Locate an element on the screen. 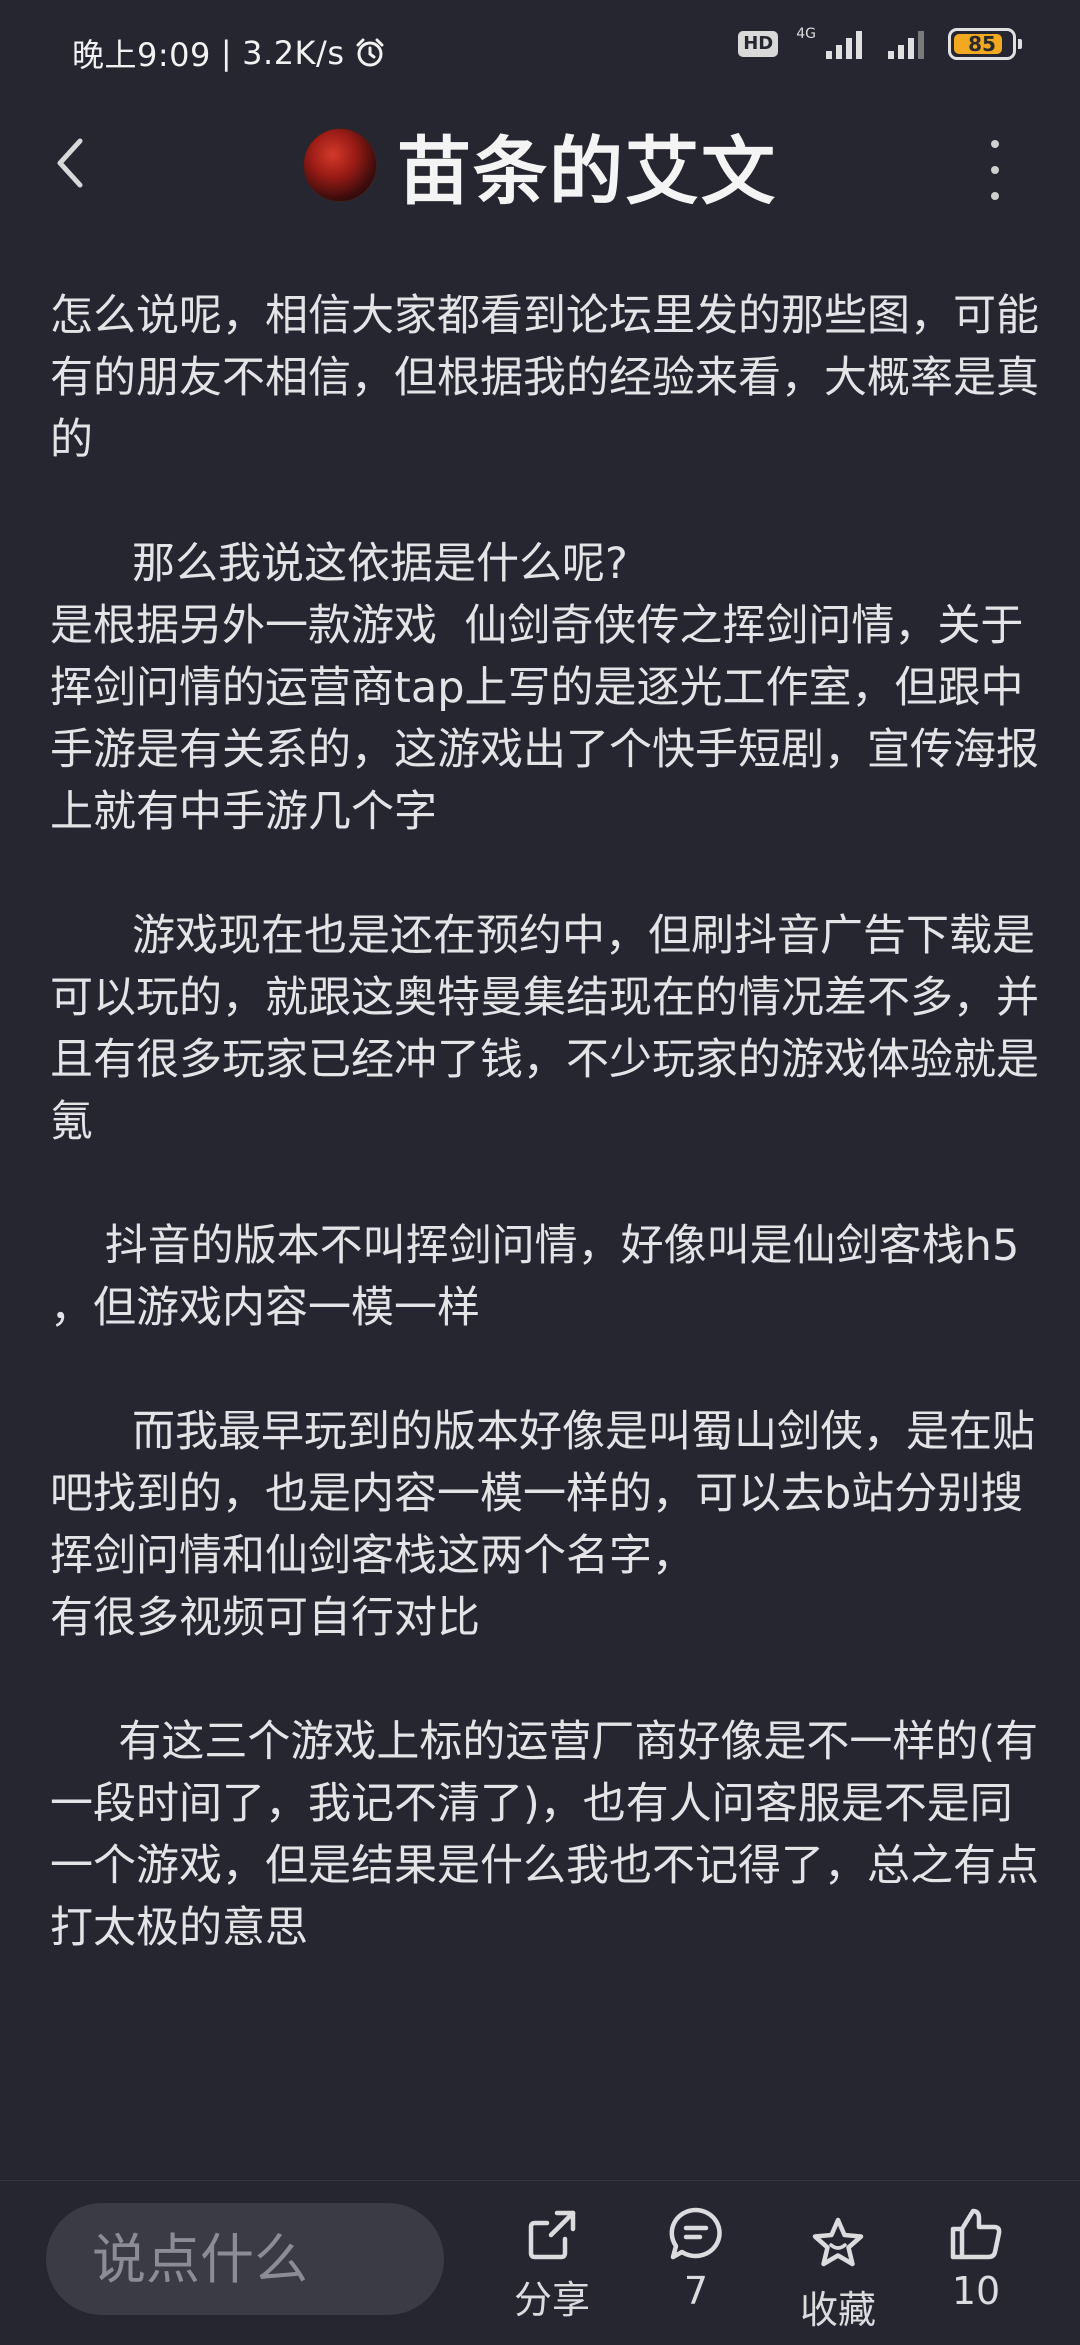 Image resolution: width=1080 pixels, height=2345 pixels. author-header: 苗条的艾文 is located at coordinates (540, 167).